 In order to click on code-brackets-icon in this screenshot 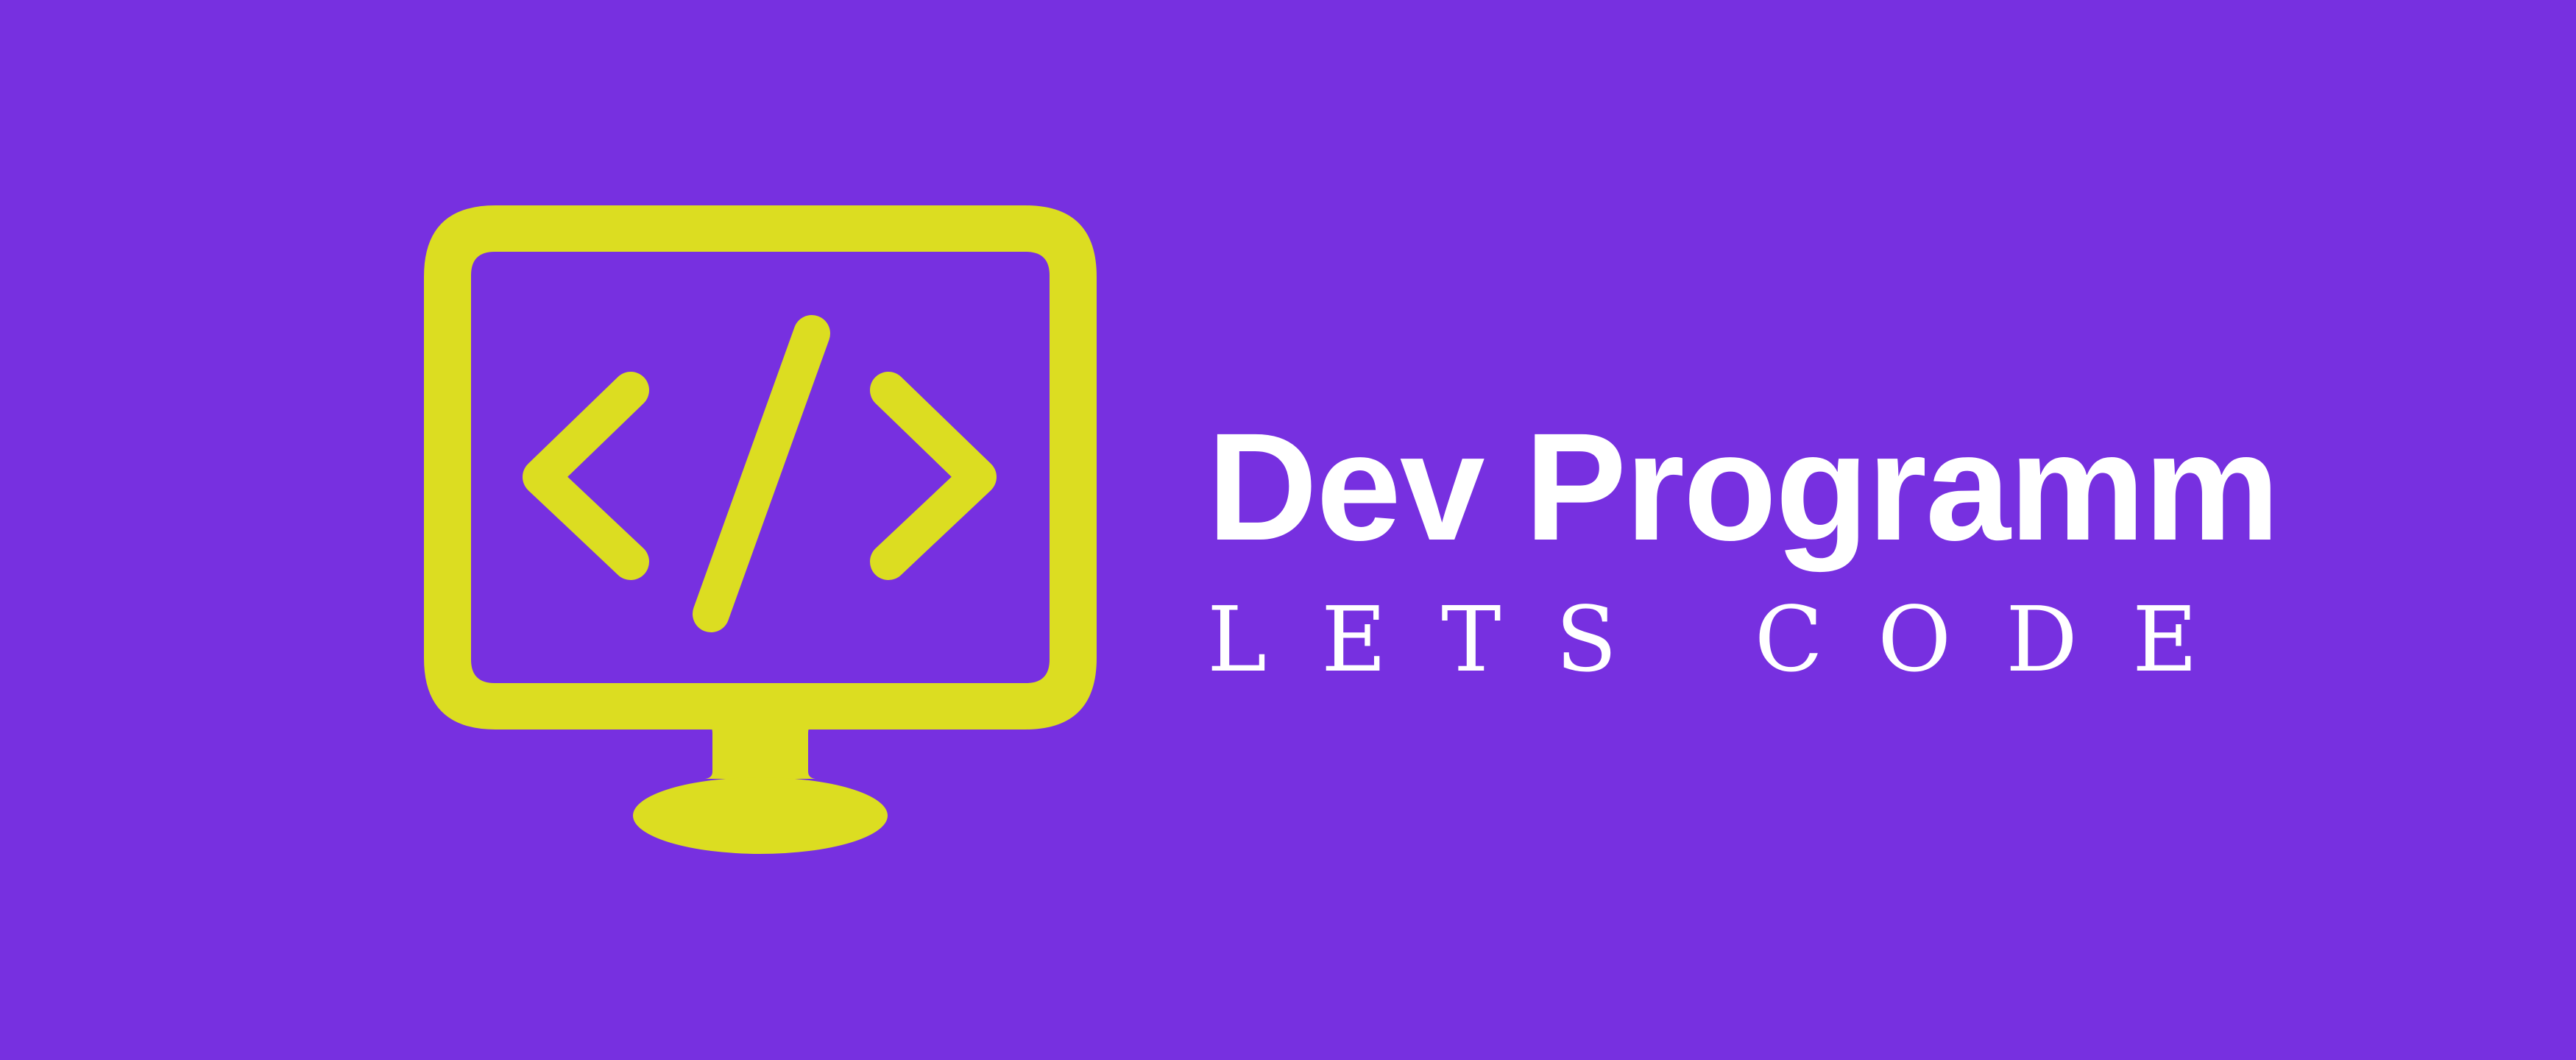, I will do `click(760, 473)`.